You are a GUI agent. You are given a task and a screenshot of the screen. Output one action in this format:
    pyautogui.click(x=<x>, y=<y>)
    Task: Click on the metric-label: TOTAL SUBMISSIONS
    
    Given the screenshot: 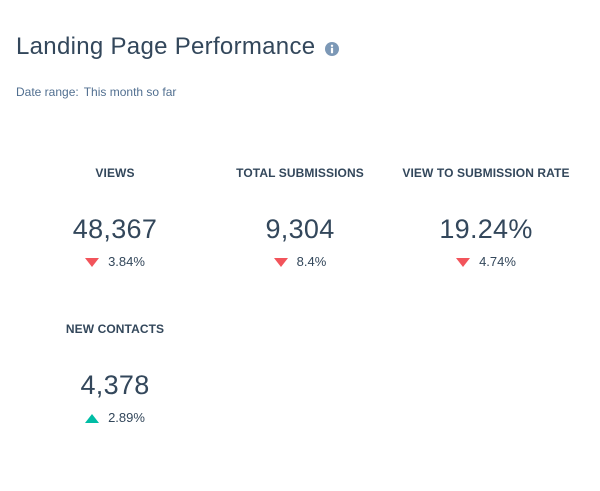 What is the action you would take?
    pyautogui.click(x=300, y=173)
    